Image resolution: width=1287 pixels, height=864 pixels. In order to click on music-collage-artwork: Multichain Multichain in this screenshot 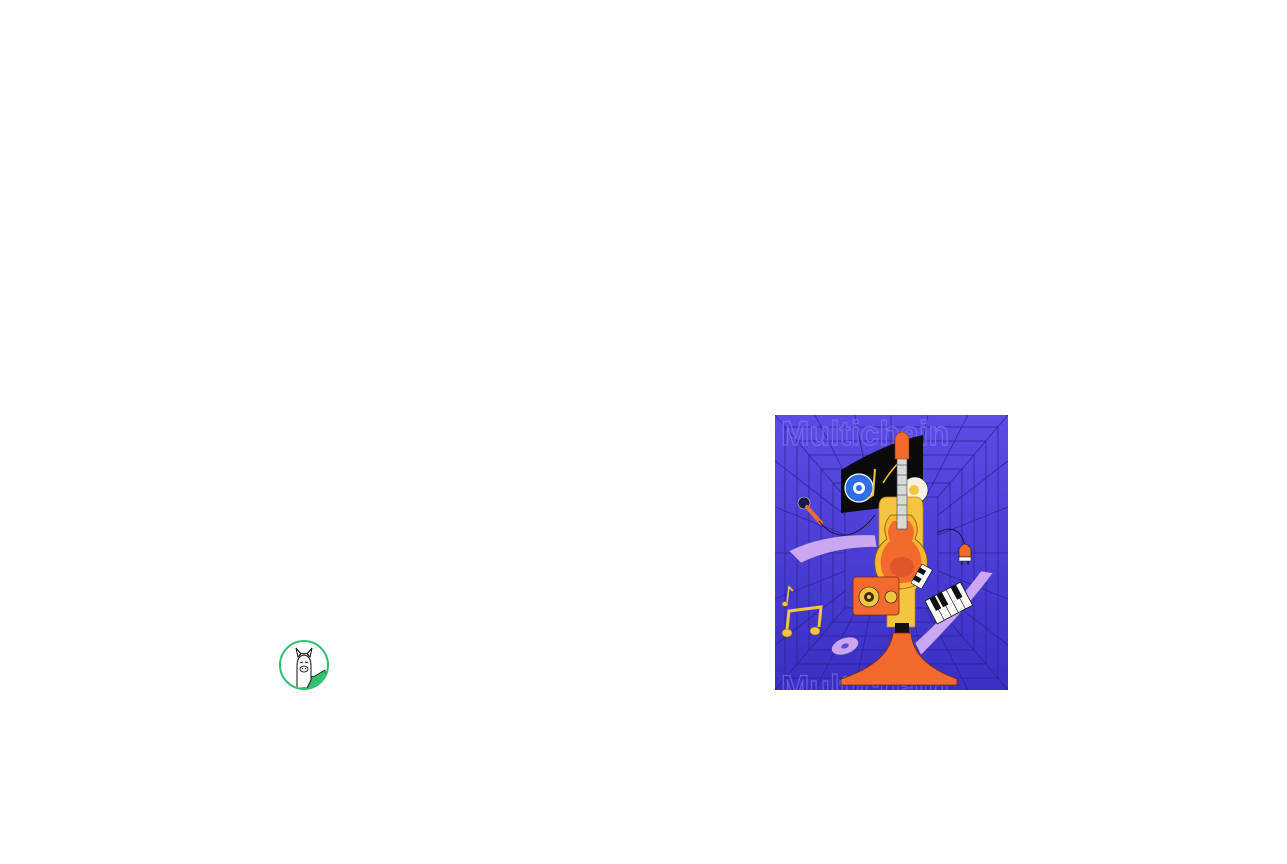, I will do `click(891, 552)`.